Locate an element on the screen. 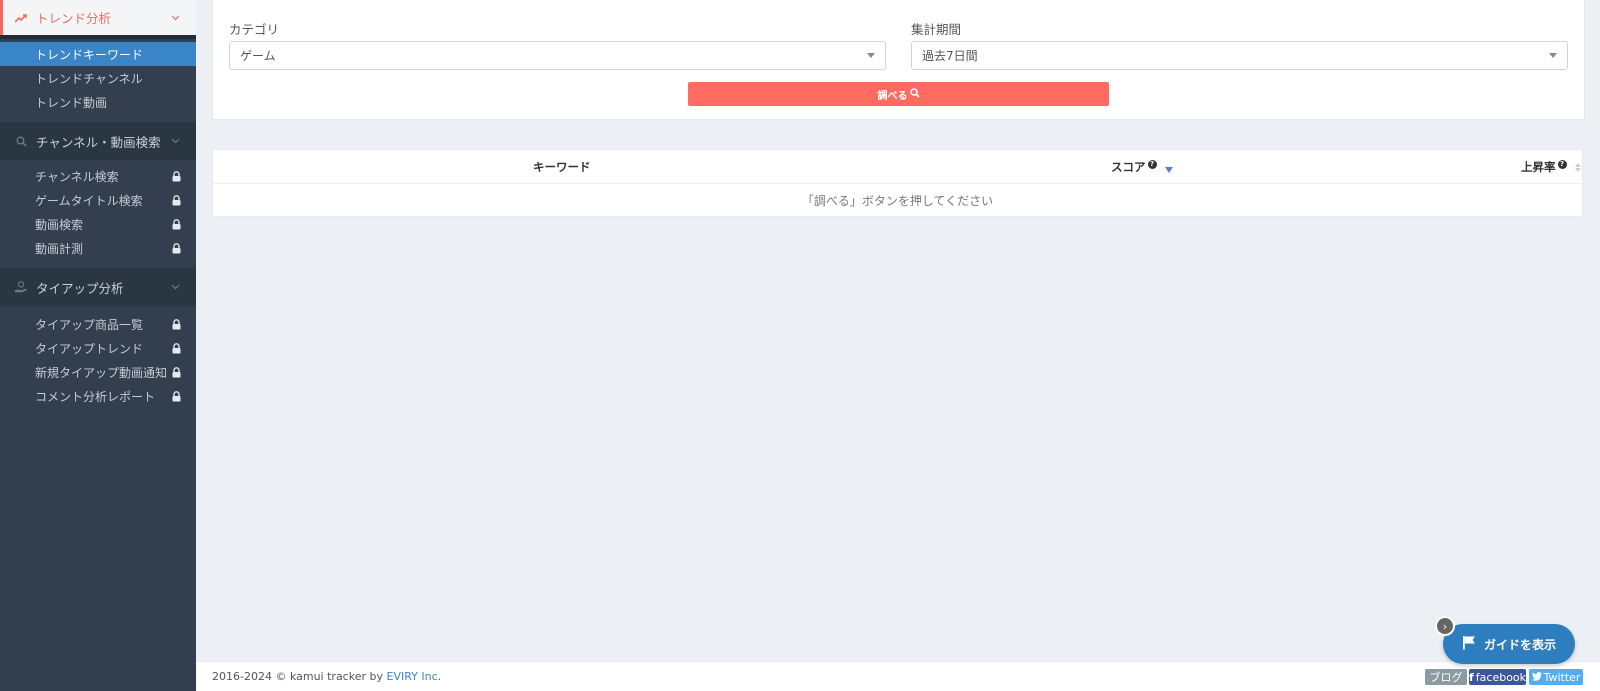  facebook-icon: f is located at coordinates (1471, 677).